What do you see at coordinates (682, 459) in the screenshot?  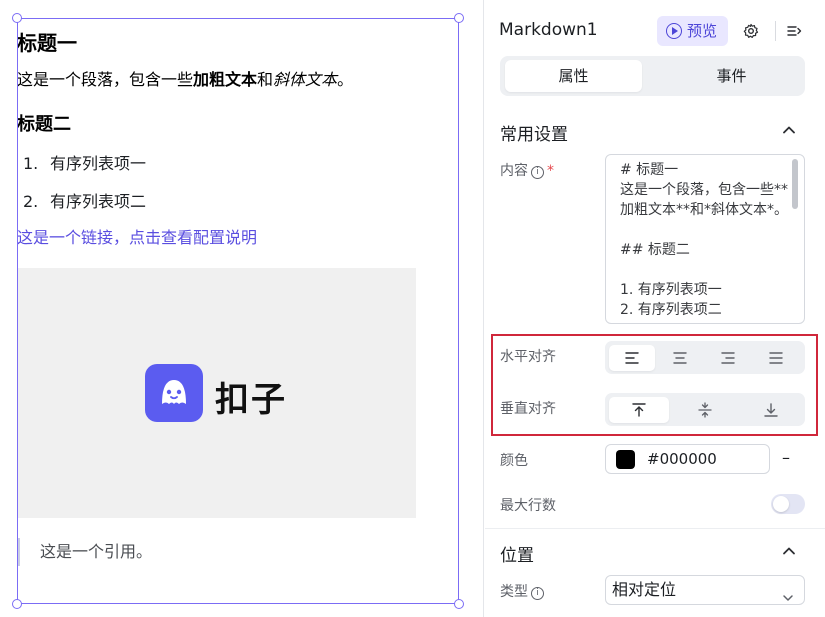 I see `color-value: #000000` at bounding box center [682, 459].